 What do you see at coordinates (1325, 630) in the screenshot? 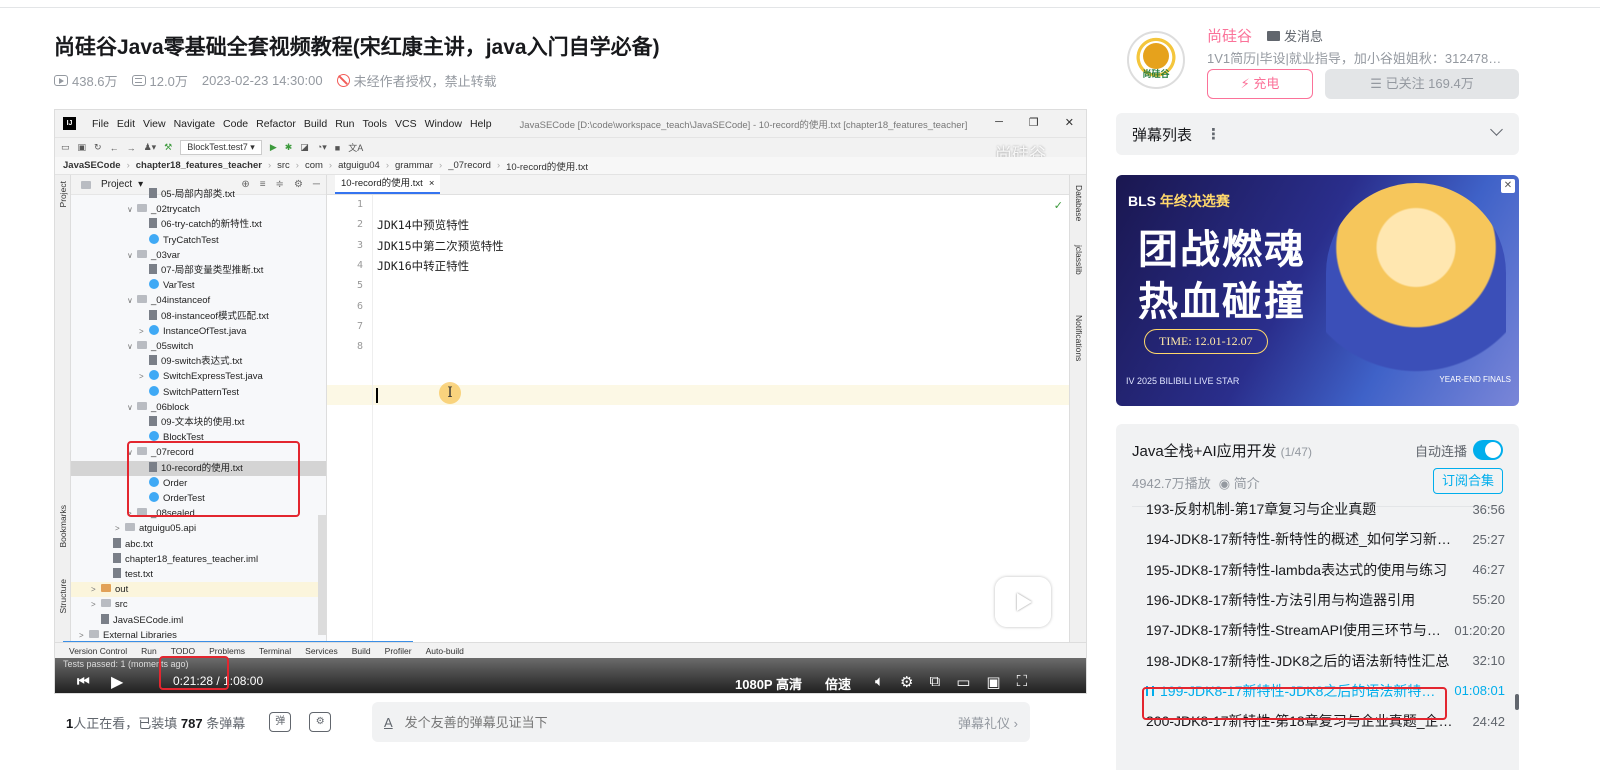
I see `episode-item: 197-JDK8-17新特性-StreamAPI使用三环节与实例 01:20:20` at bounding box center [1325, 630].